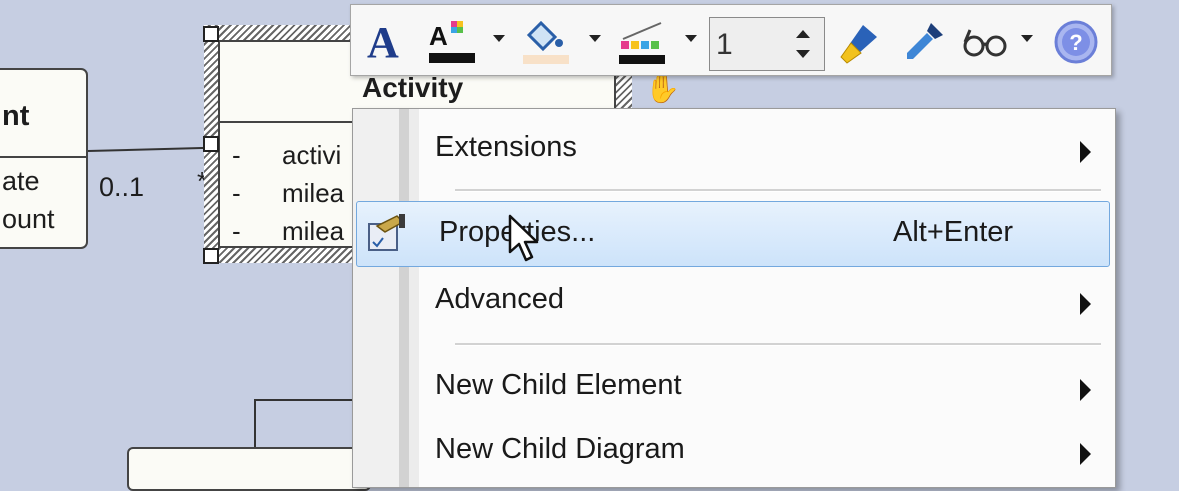 The width and height of the screenshot is (1179, 491). I want to click on format-painter-button, so click(860, 42).